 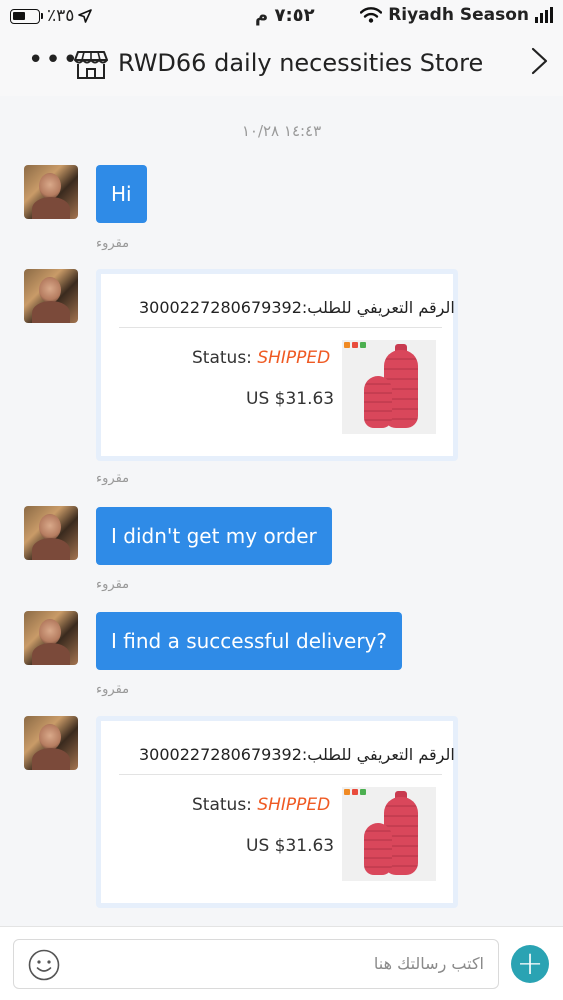 What do you see at coordinates (54, 60) in the screenshot?
I see `more-button: •••` at bounding box center [54, 60].